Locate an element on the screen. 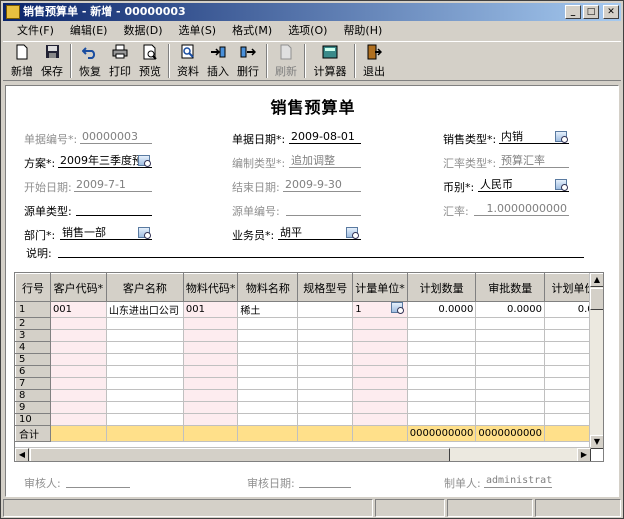 This screenshot has height=519, width=624. cell-item-name: 稀土 is located at coordinates (268, 309).